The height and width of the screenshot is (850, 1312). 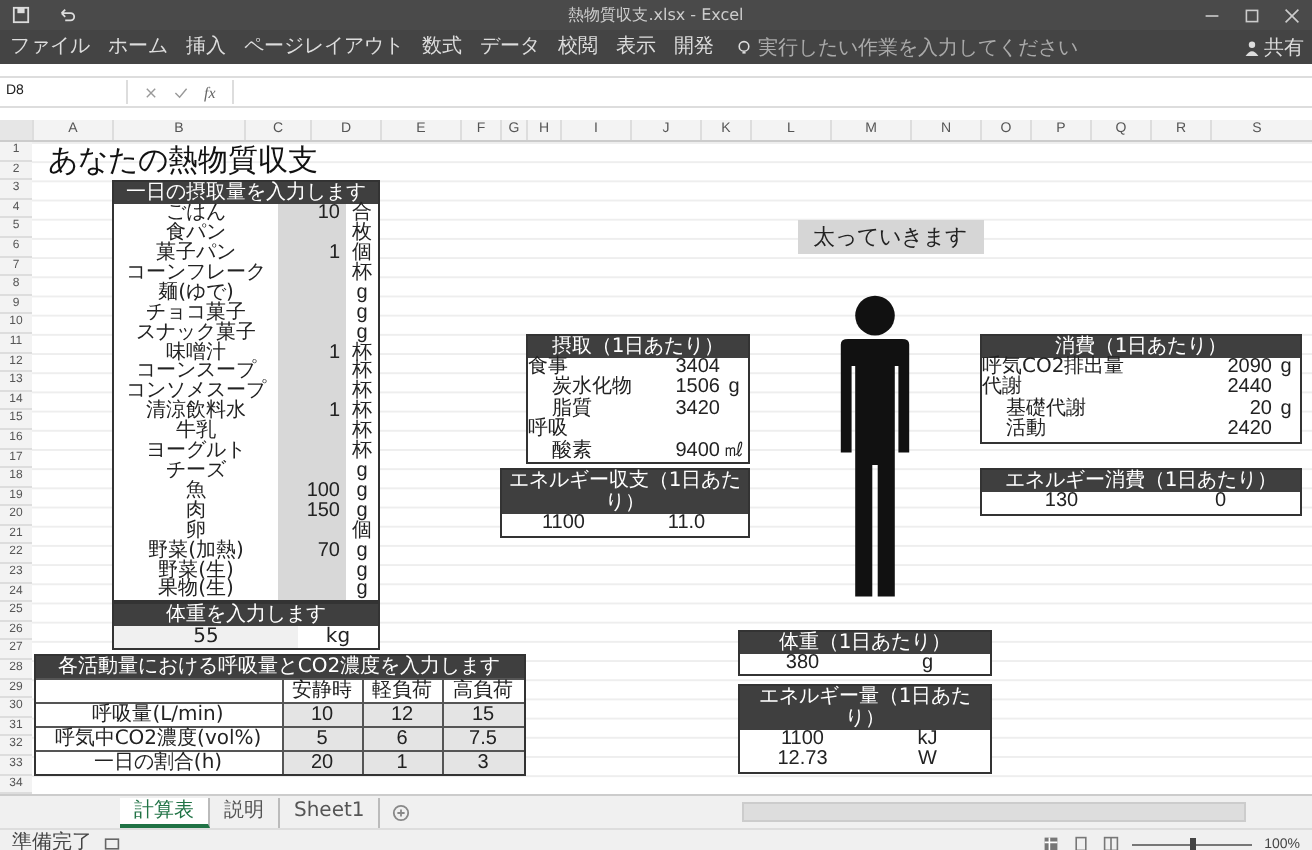 What do you see at coordinates (196, 353) in the screenshot?
I see `food-label: 味噌汁` at bounding box center [196, 353].